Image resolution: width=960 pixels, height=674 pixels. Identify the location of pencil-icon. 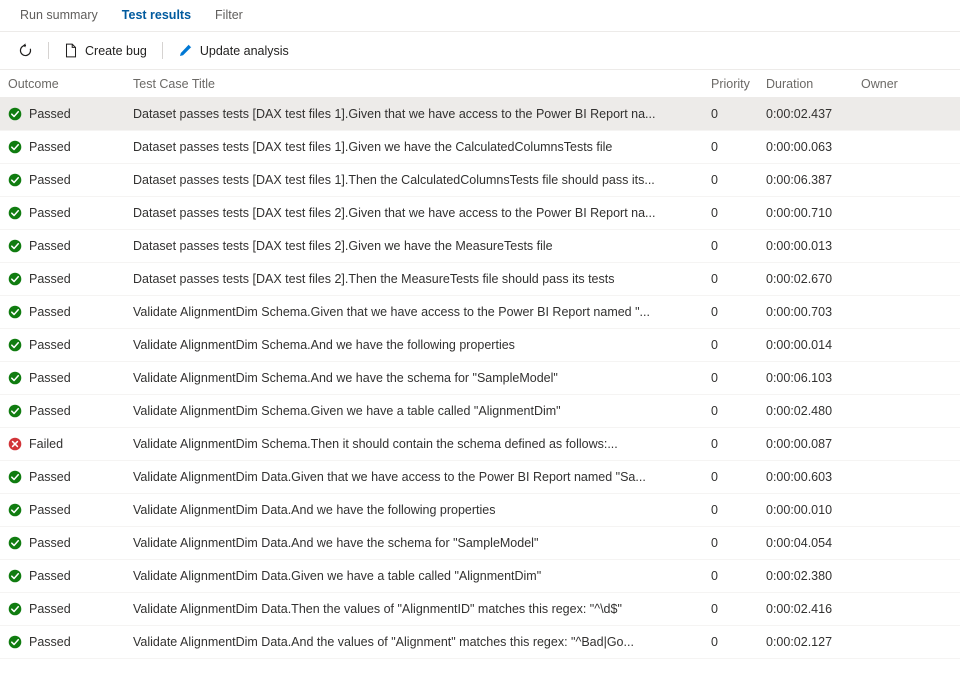
(185, 50).